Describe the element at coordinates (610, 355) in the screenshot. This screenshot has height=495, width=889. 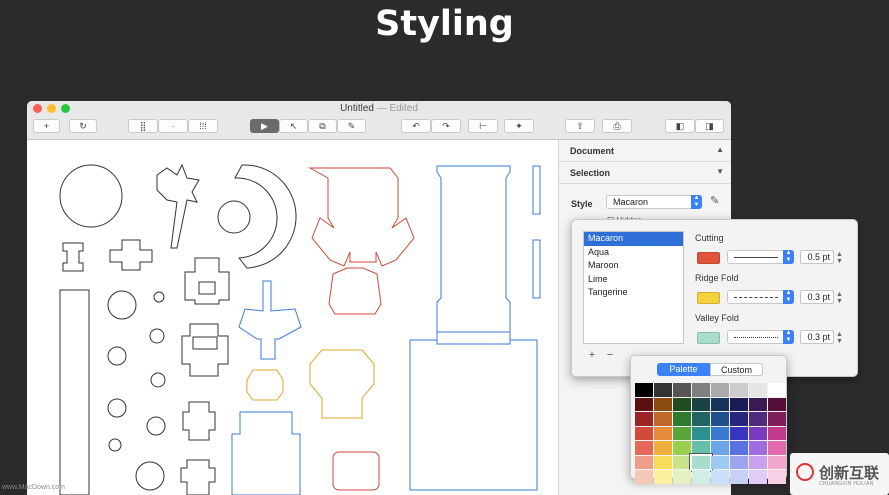
I see `remove-style-button: −` at that location.